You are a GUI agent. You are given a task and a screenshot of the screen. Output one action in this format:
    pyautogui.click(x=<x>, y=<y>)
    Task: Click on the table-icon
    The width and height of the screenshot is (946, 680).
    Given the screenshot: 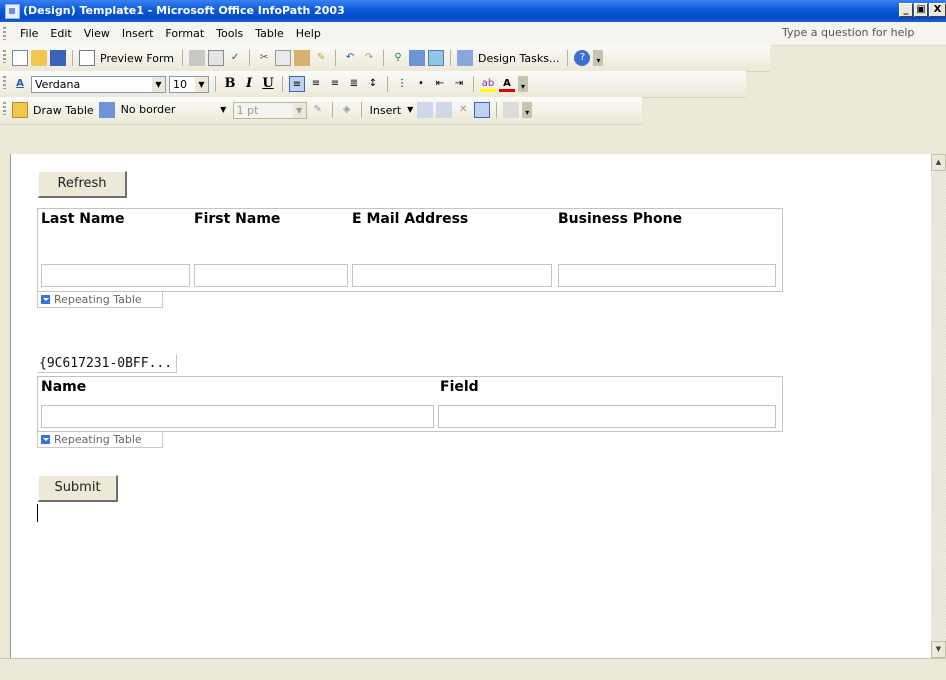 What is the action you would take?
    pyautogui.click(x=417, y=58)
    